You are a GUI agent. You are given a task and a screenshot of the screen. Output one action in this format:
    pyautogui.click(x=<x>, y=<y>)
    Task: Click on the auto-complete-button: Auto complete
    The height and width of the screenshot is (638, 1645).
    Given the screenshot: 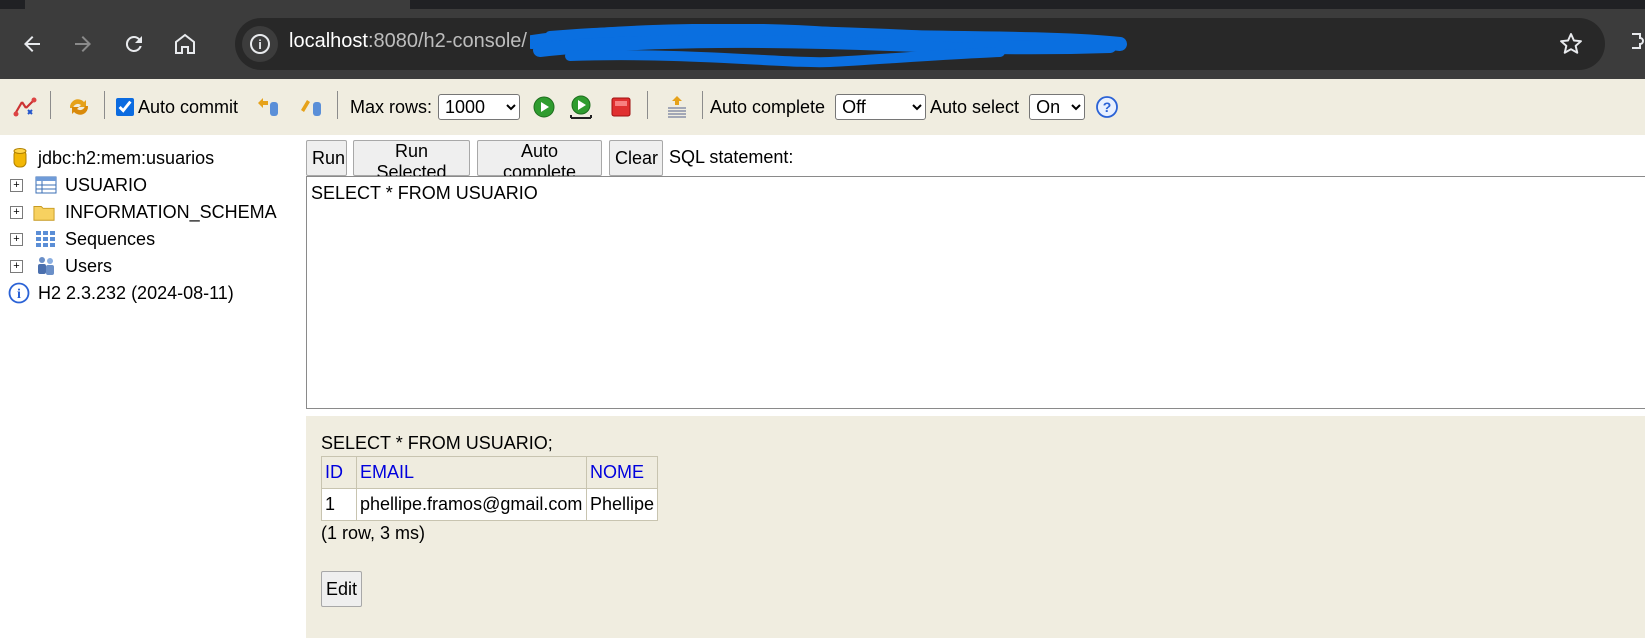 What is the action you would take?
    pyautogui.click(x=539, y=161)
    